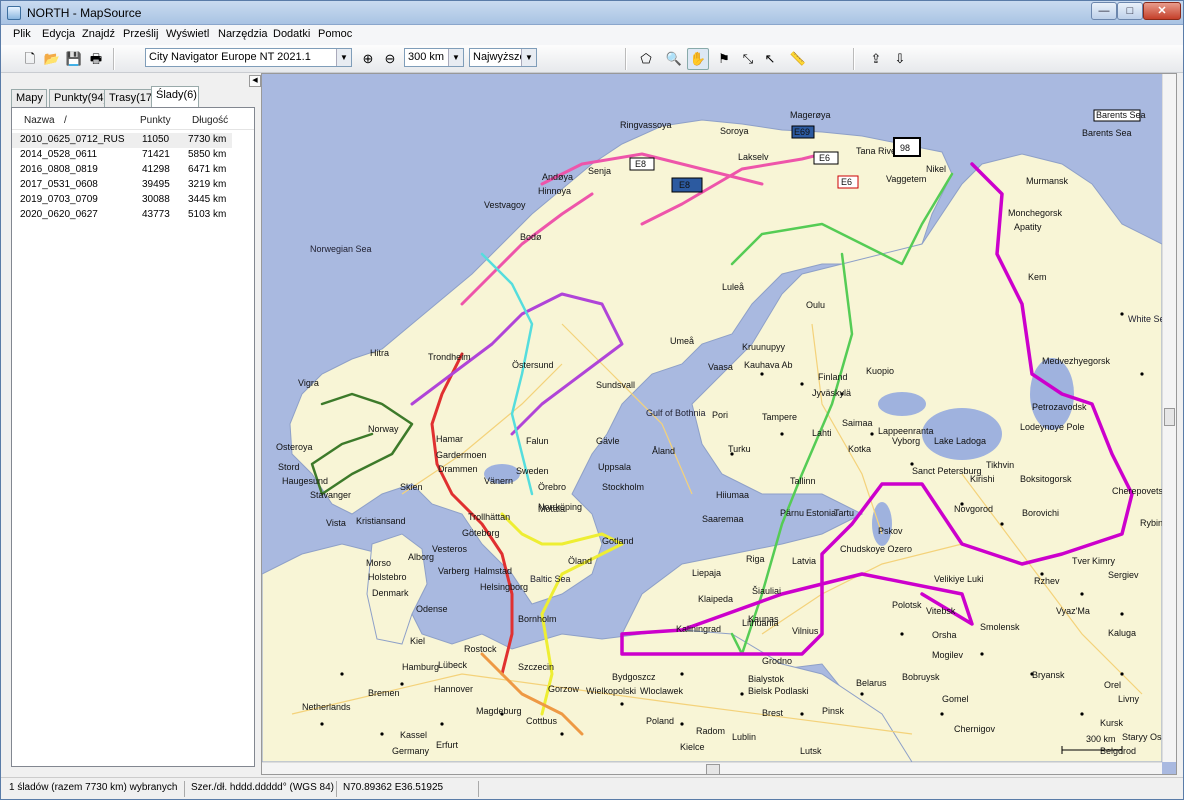 The image size is (1184, 800). Describe the element at coordinates (599, 171) in the screenshot. I see `map-label: Senja` at that location.